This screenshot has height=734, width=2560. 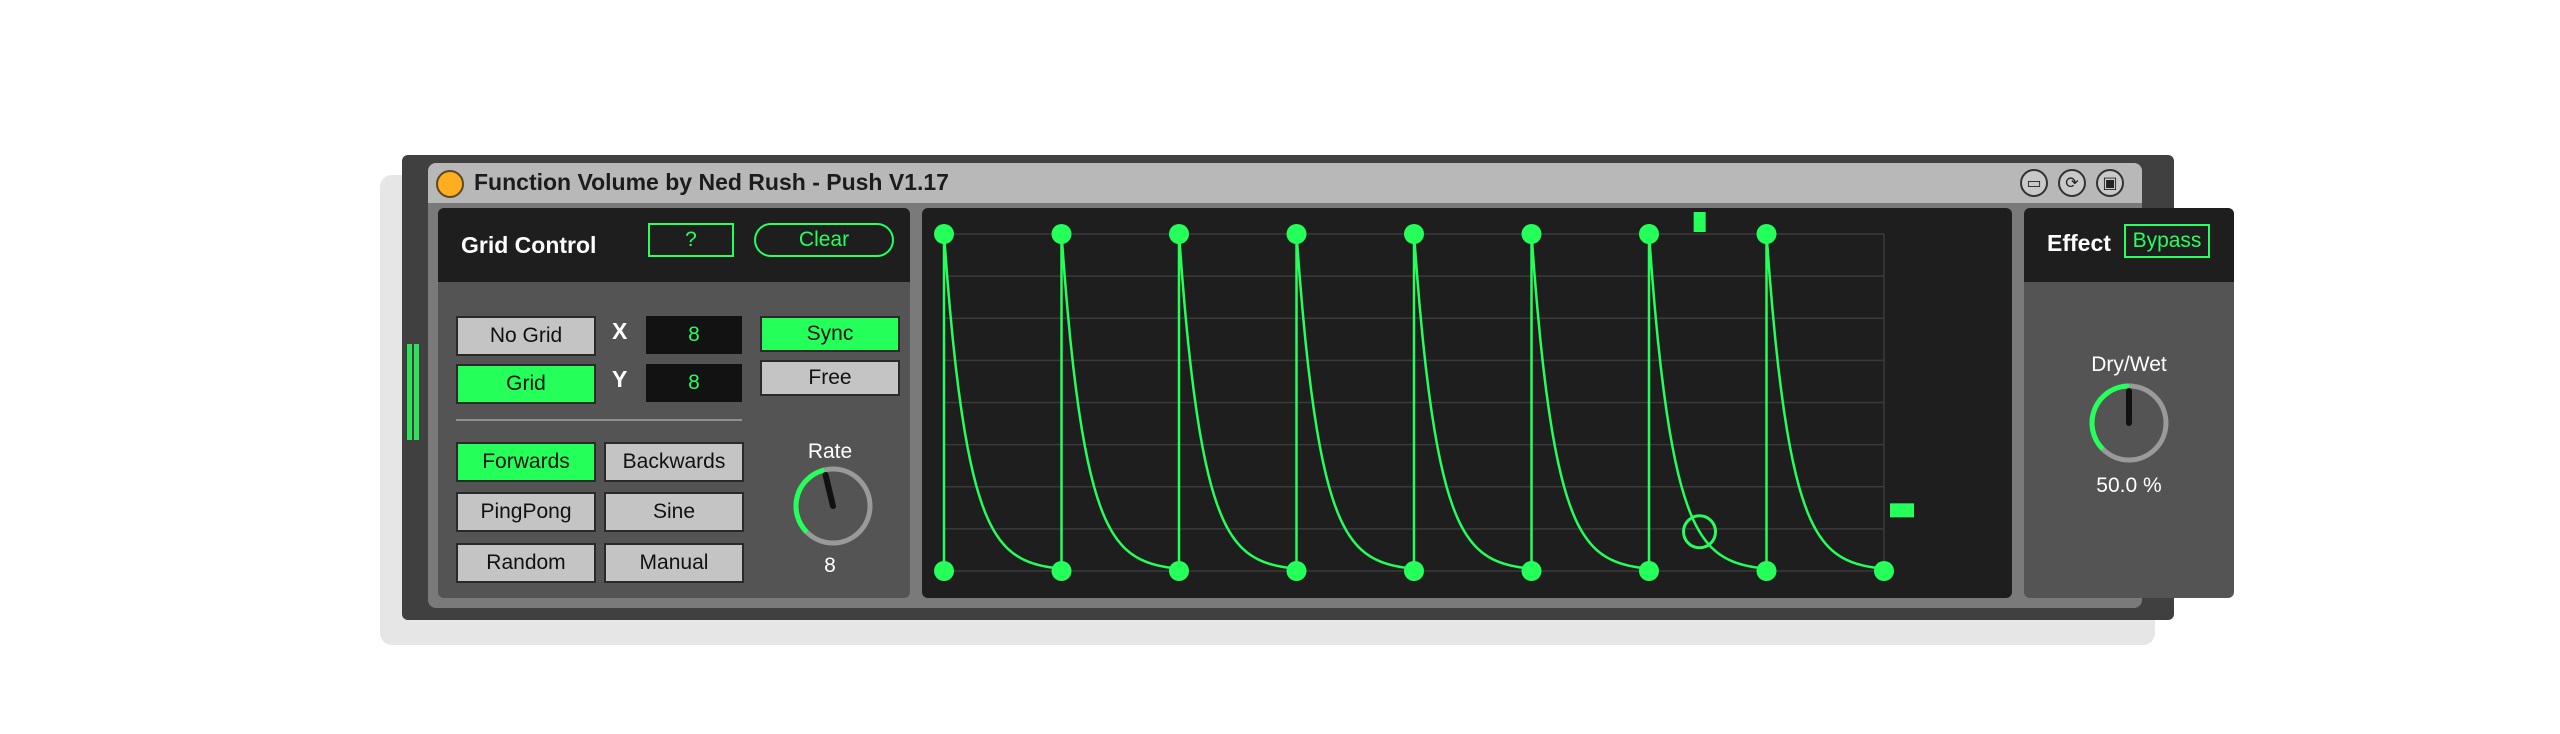 What do you see at coordinates (1902, 510) in the screenshot?
I see `output-level-marker` at bounding box center [1902, 510].